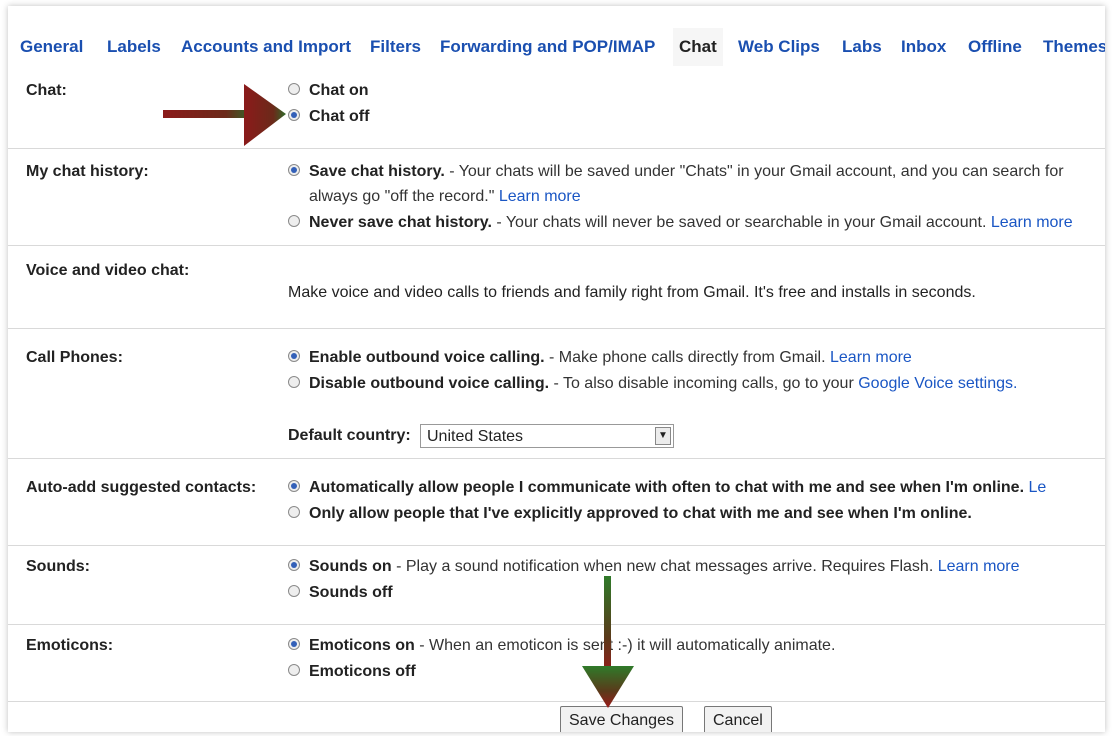 The height and width of the screenshot is (736, 1113). Describe the element at coordinates (339, 116) in the screenshot. I see `chat-off-text: Chat off` at that location.